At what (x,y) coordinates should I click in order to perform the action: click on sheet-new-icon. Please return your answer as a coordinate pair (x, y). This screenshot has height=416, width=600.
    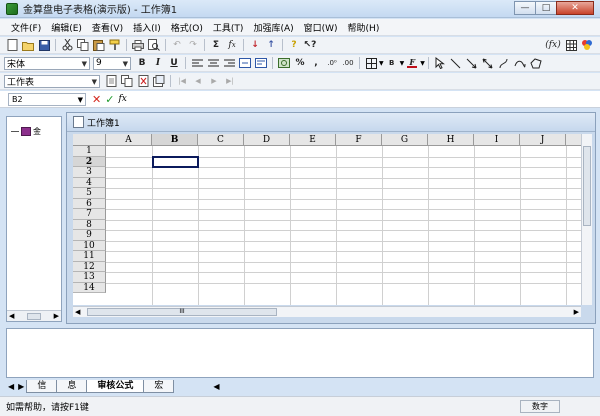
    Looking at the image, I should click on (111, 81).